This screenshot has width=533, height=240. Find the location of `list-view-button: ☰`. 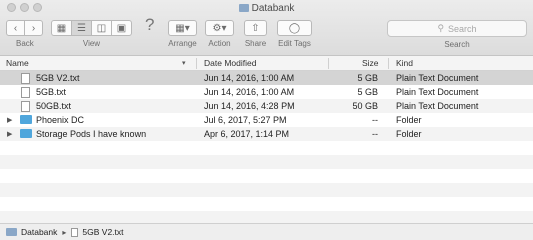

list-view-button: ☰ is located at coordinates (81, 28).